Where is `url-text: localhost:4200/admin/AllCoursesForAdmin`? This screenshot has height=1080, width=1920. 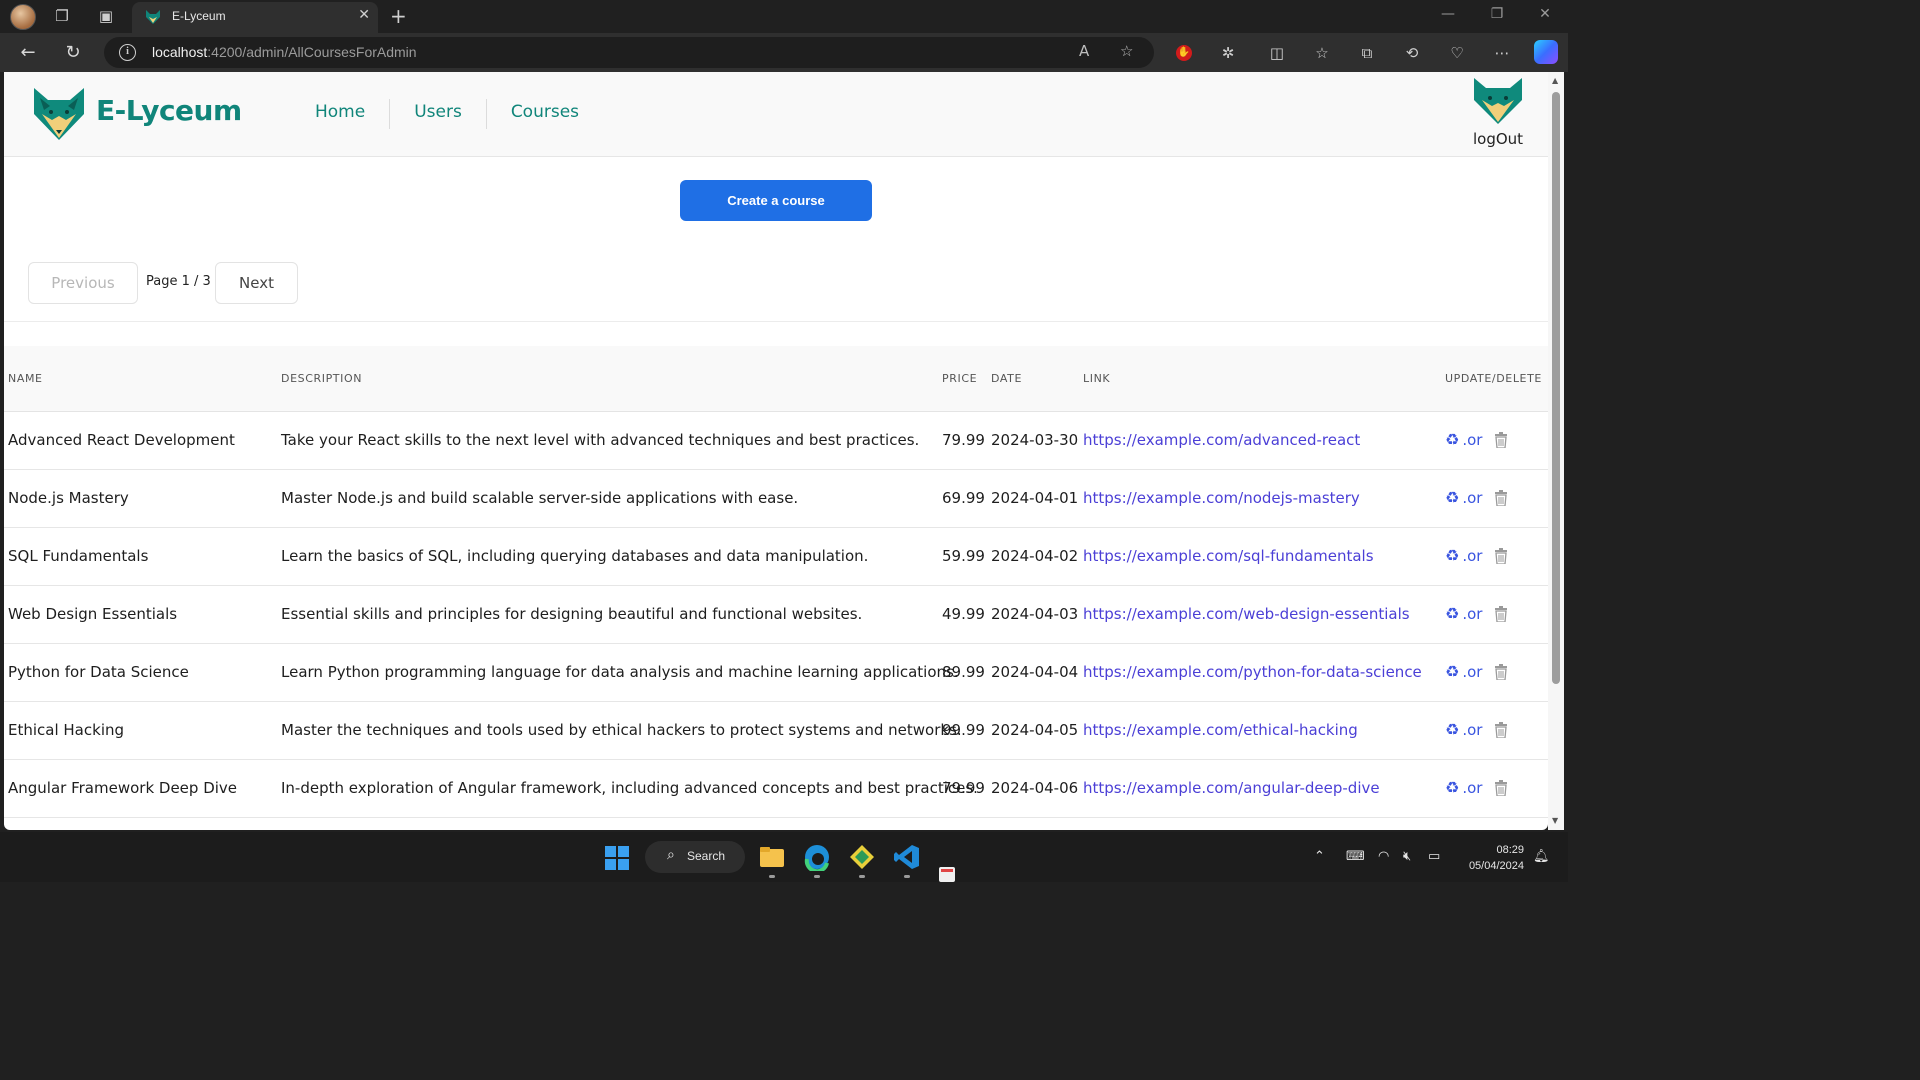
url-text: localhost:4200/admin/AllCoursesForAdmin is located at coordinates (284, 52).